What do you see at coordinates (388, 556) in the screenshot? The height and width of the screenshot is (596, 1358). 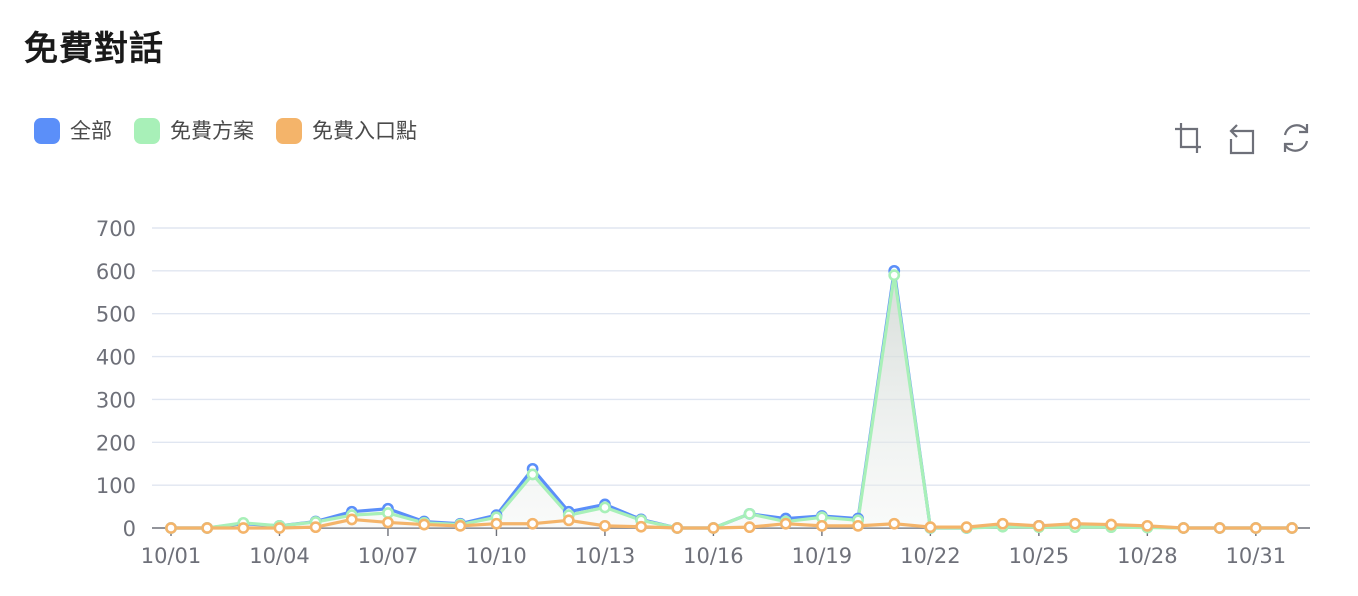 I see `x-tick-label: 10/07` at bounding box center [388, 556].